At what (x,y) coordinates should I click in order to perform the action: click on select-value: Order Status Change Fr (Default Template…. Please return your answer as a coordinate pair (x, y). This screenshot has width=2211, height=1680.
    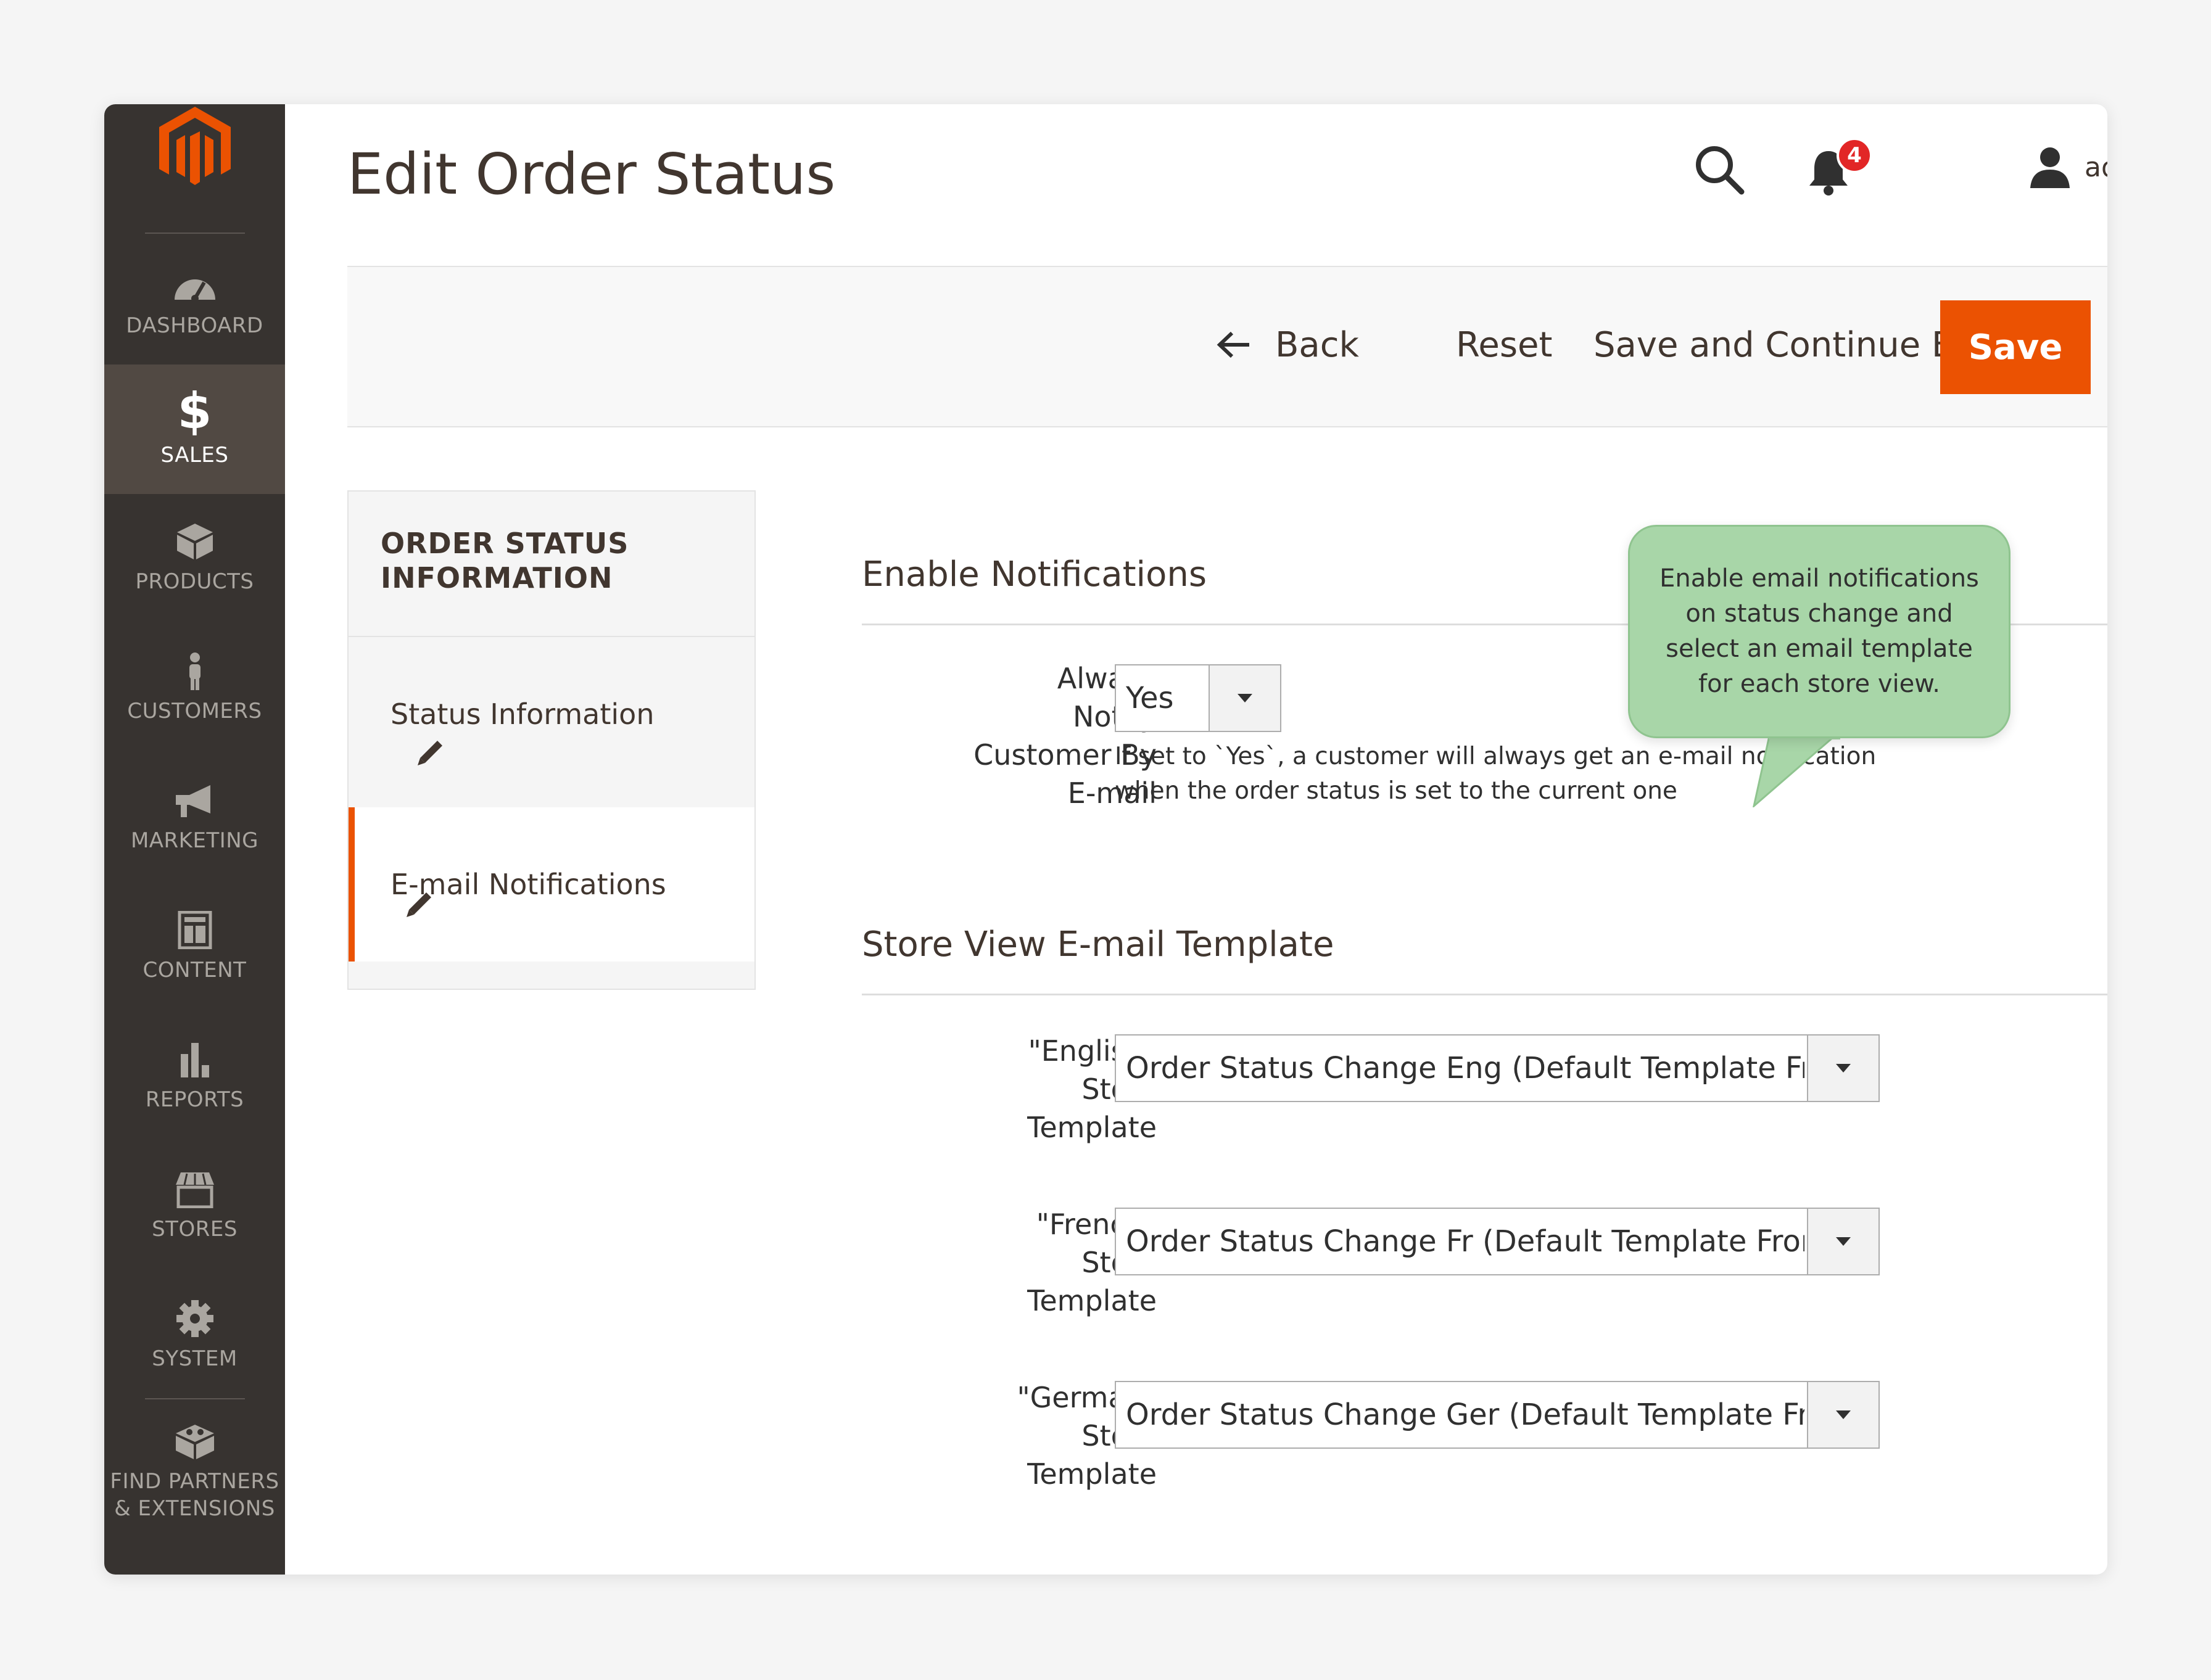
    Looking at the image, I should click on (1465, 1241).